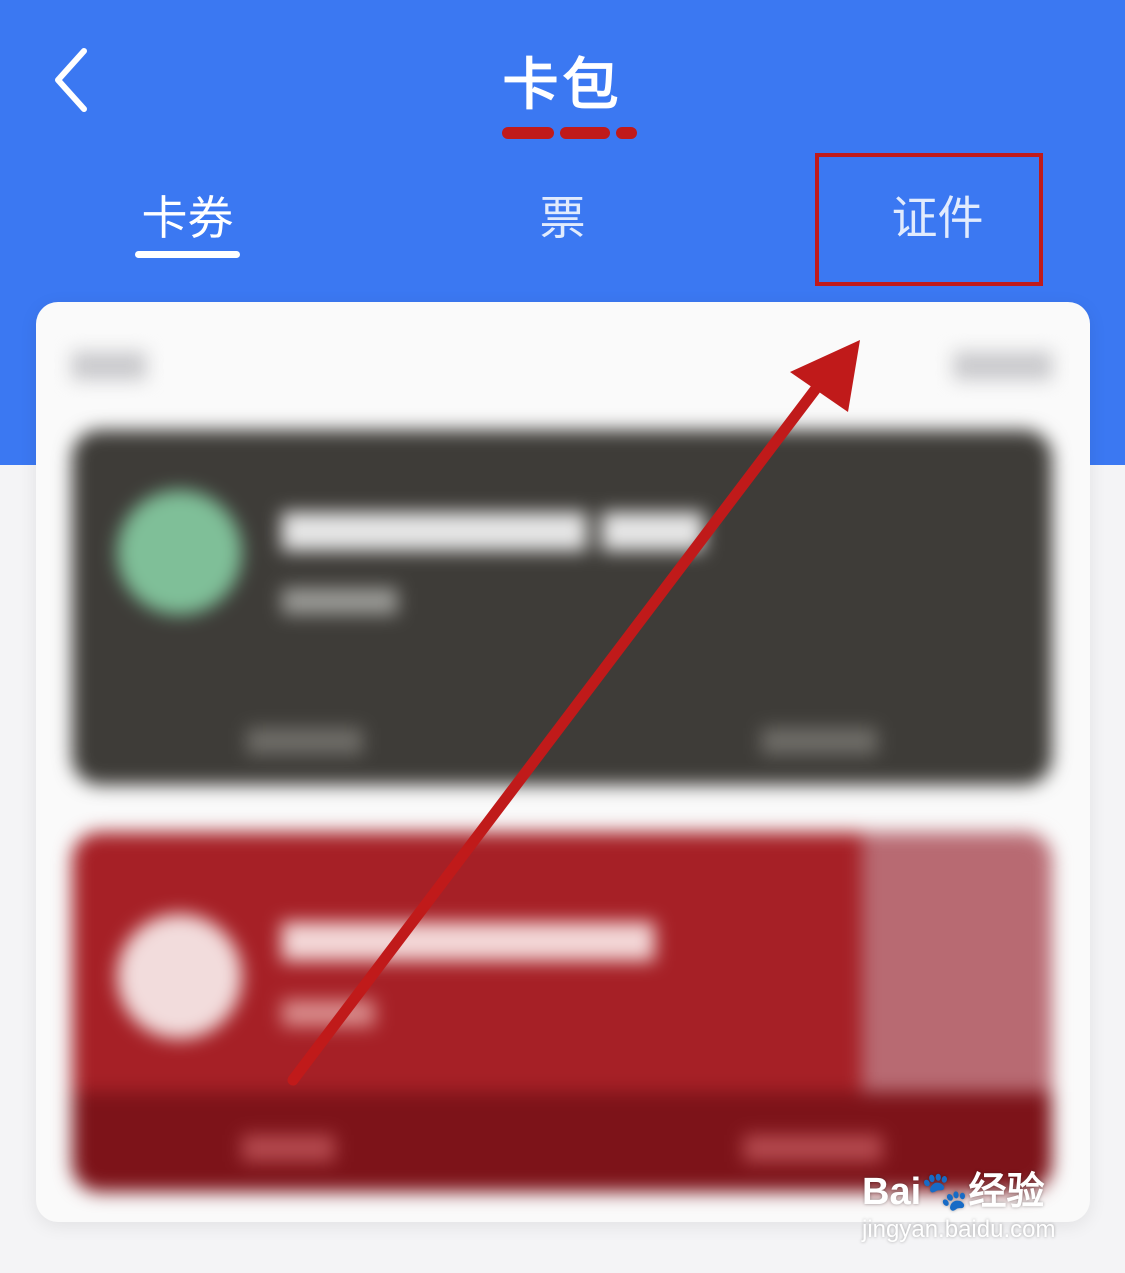 Image resolution: width=1125 pixels, height=1273 pixels. Describe the element at coordinates (304, 737) in the screenshot. I see `card-action-left: ▆▆▆▆▆` at that location.